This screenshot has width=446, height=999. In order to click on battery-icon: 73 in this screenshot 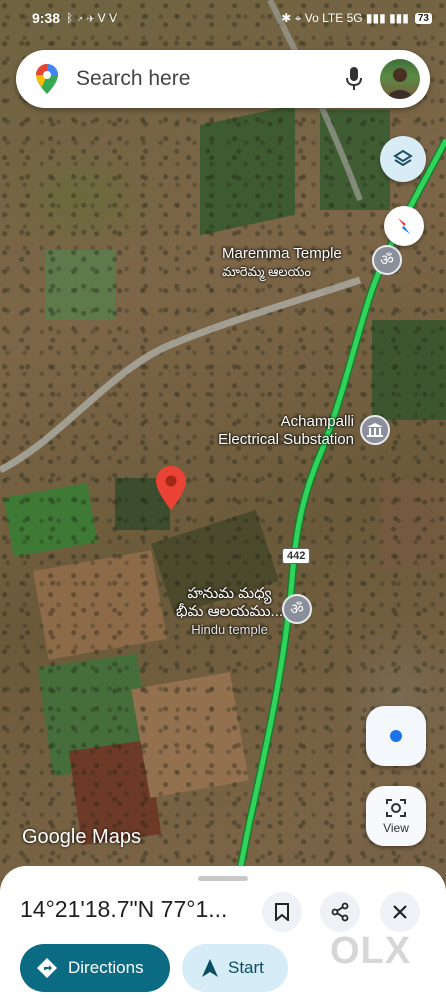, I will do `click(423, 18)`.